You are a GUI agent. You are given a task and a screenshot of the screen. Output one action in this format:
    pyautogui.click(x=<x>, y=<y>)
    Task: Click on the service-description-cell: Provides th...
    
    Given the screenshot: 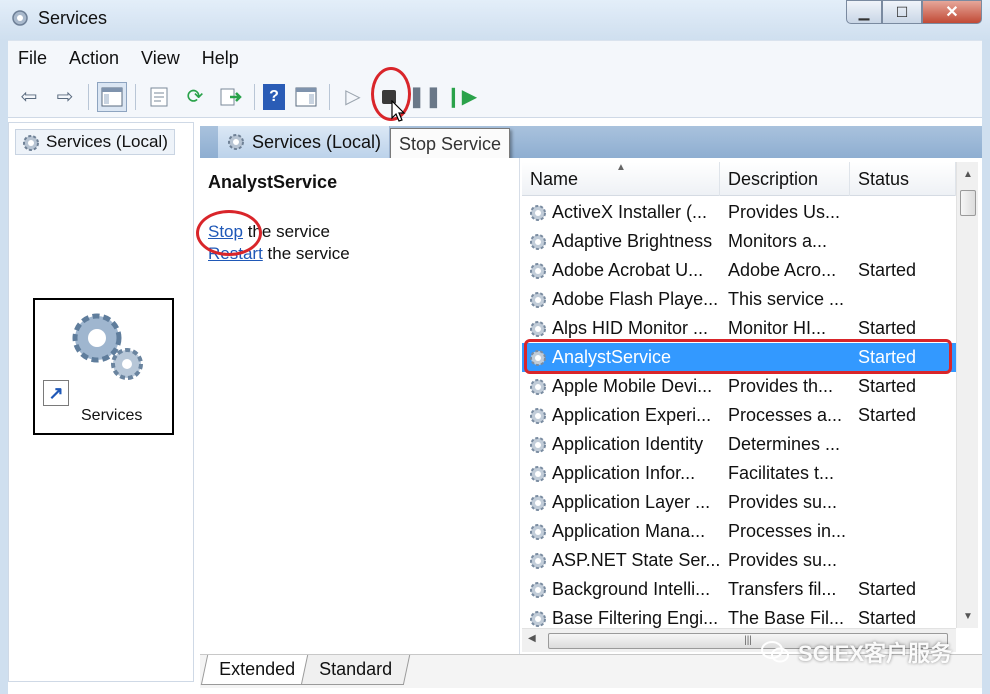 What is the action you would take?
    pyautogui.click(x=781, y=386)
    